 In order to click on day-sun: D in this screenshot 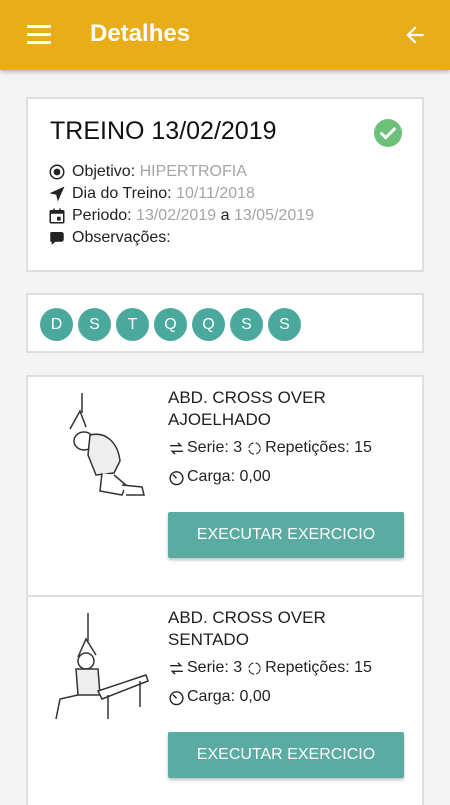, I will do `click(56, 324)`.